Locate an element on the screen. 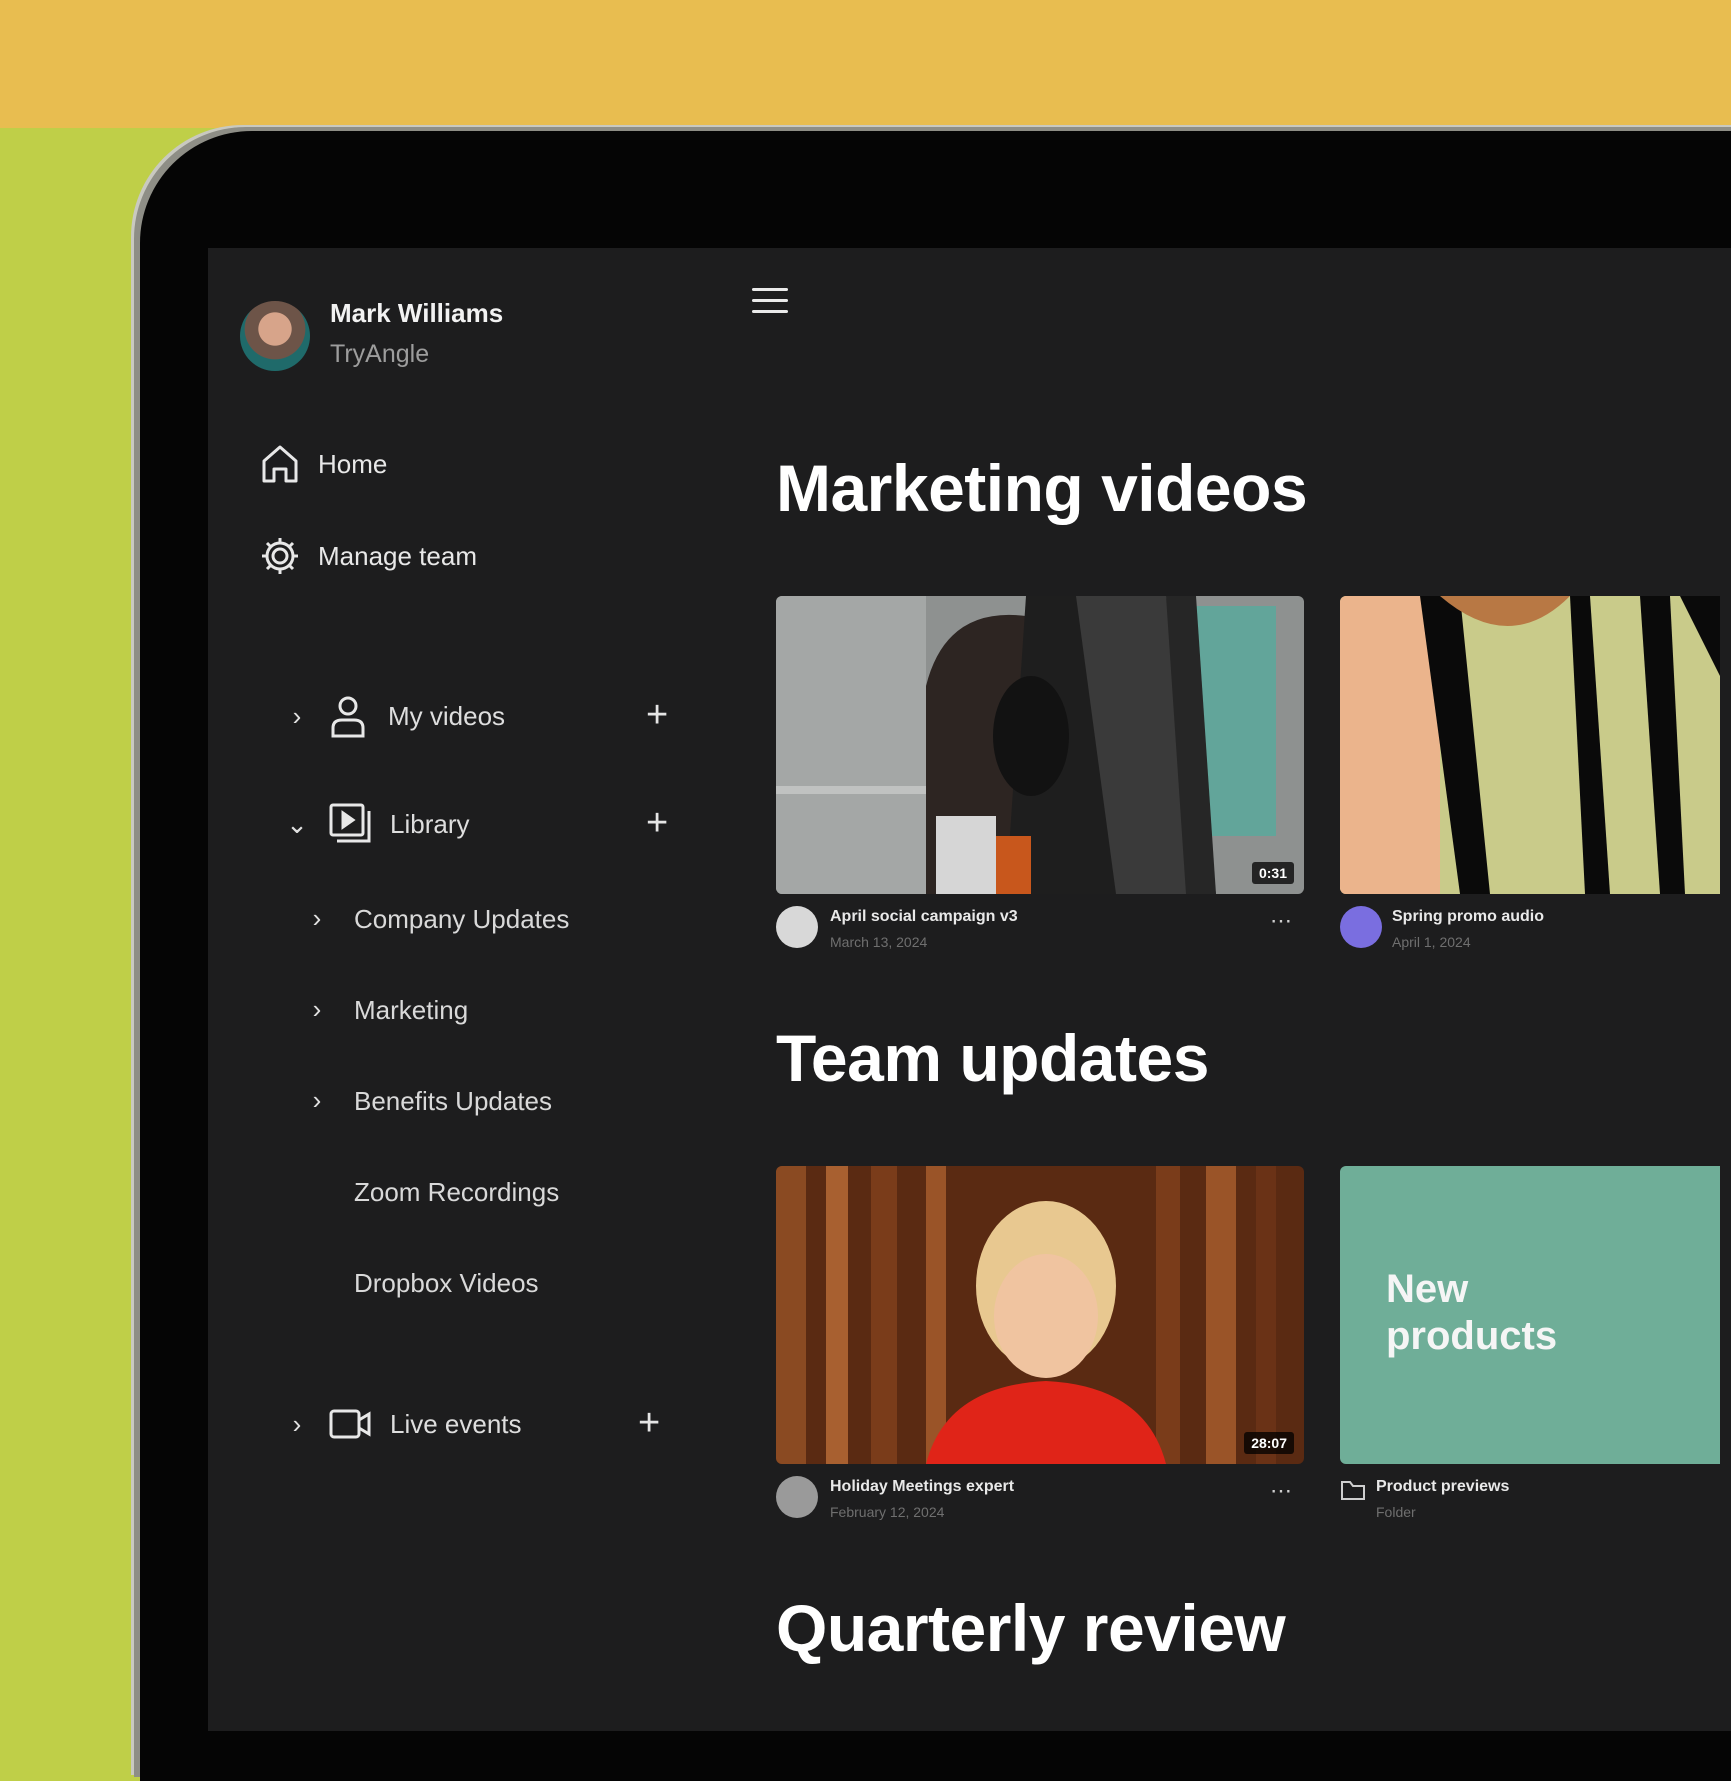  folder-icon is located at coordinates (1353, 1492).